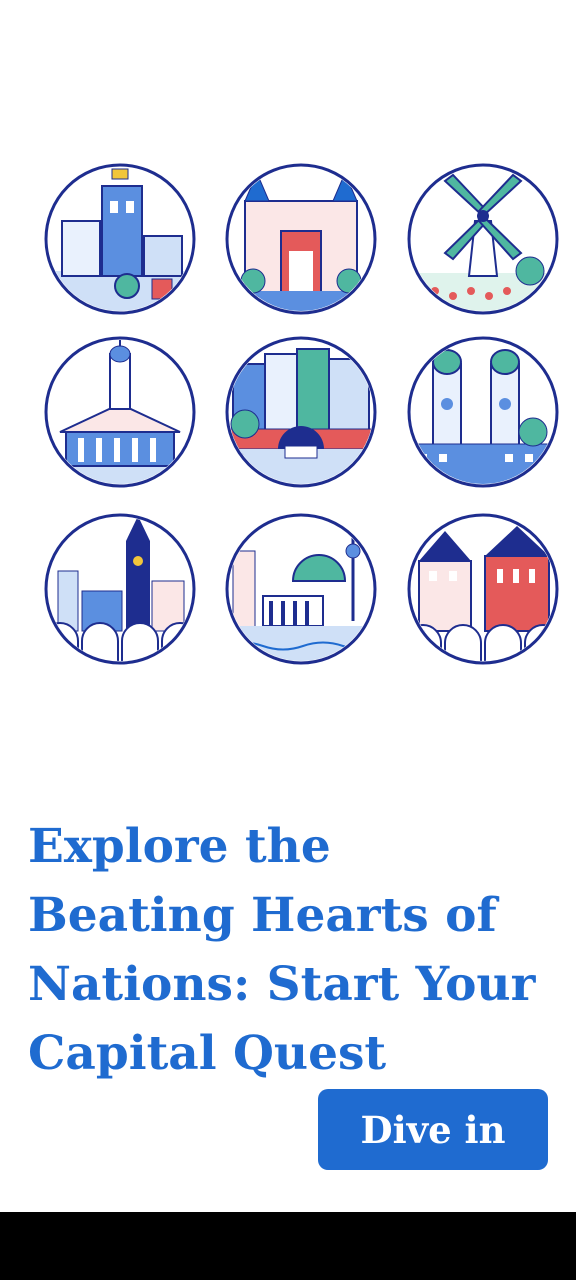 This screenshot has height=1280, width=576. I want to click on amsterdam-museum-icon, so click(301, 239).